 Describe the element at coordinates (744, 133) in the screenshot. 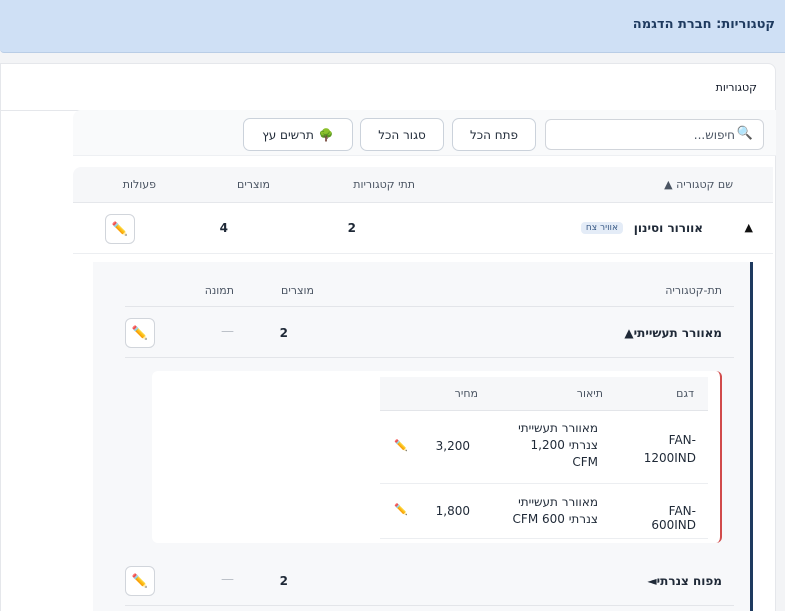

I see `search-icon: 🔍` at that location.